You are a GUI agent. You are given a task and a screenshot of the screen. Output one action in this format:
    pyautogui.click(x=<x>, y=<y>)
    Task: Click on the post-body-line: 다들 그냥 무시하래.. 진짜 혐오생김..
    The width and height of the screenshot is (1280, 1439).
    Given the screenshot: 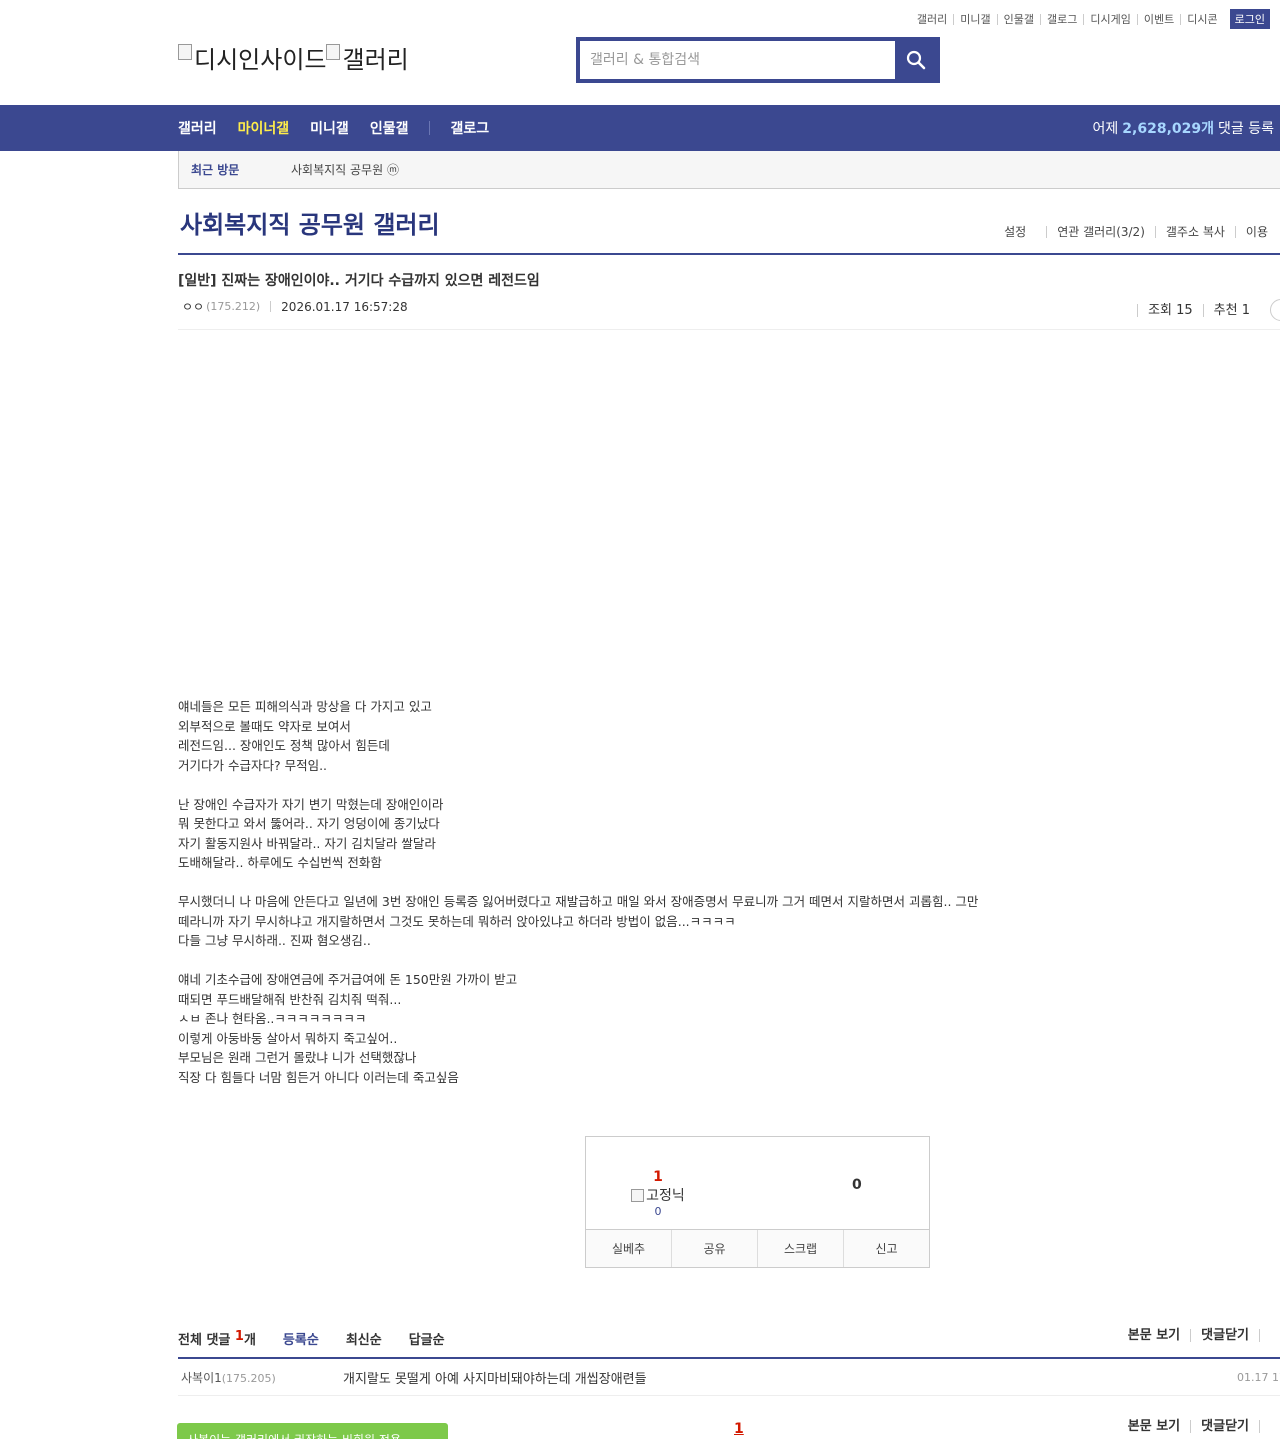 What is the action you would take?
    pyautogui.click(x=274, y=940)
    